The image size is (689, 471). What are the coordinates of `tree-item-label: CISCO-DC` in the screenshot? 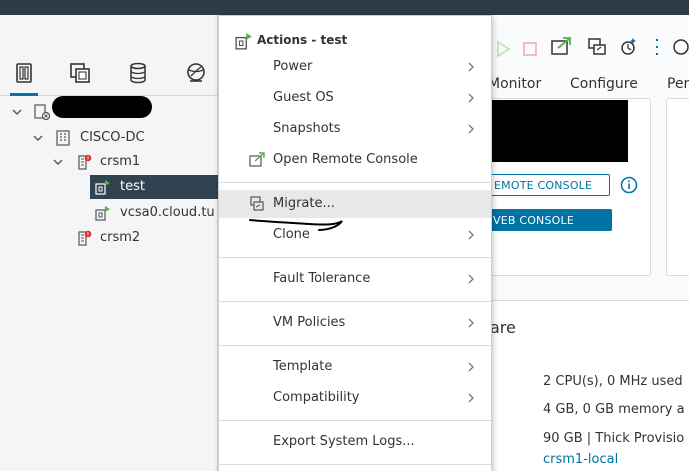 It's located at (112, 137).